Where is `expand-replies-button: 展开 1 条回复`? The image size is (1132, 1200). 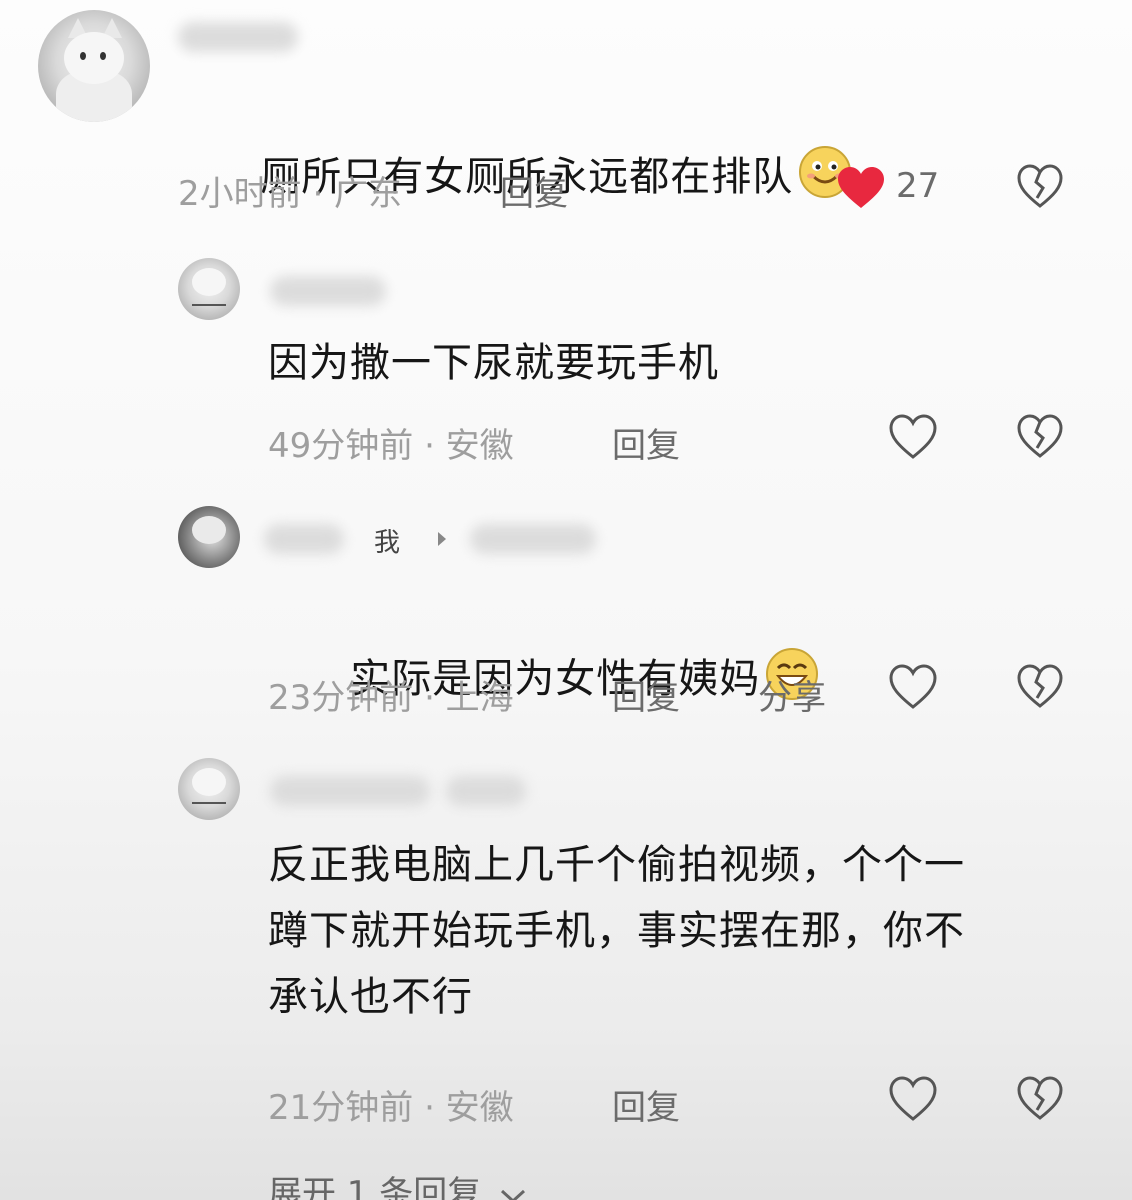 expand-replies-button: 展开 1 条回复 is located at coordinates (398, 1183).